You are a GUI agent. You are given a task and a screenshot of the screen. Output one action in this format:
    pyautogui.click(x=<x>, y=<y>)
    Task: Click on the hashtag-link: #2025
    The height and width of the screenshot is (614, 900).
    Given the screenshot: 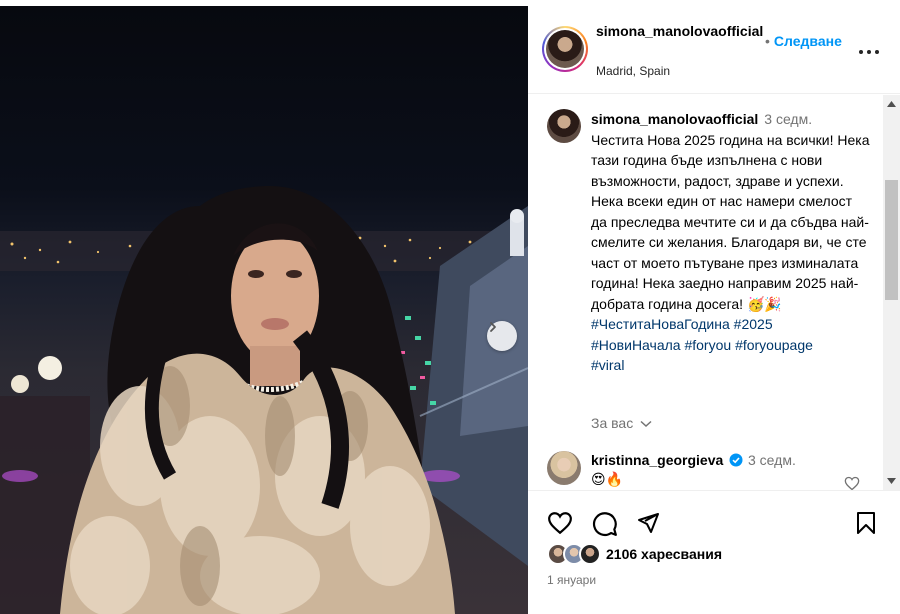 What is the action you would take?
    pyautogui.click(x=753, y=324)
    